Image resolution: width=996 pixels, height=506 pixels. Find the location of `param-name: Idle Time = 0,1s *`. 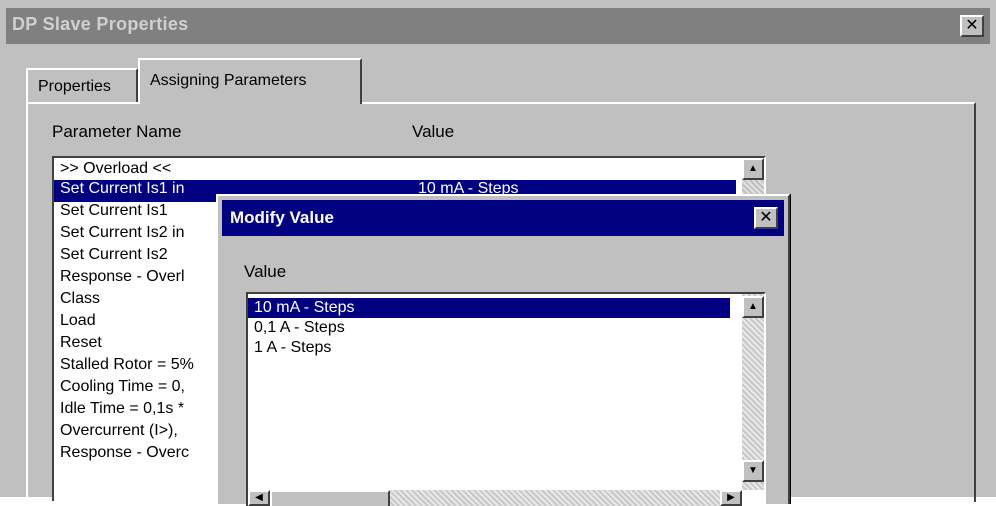

param-name: Idle Time = 0,1s * is located at coordinates (122, 408).